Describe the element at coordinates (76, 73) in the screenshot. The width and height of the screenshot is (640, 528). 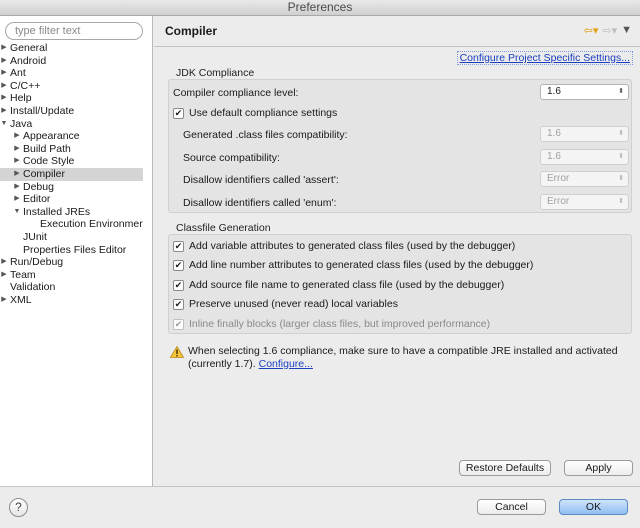
I see `sidebar-item: ▶ Ant` at that location.